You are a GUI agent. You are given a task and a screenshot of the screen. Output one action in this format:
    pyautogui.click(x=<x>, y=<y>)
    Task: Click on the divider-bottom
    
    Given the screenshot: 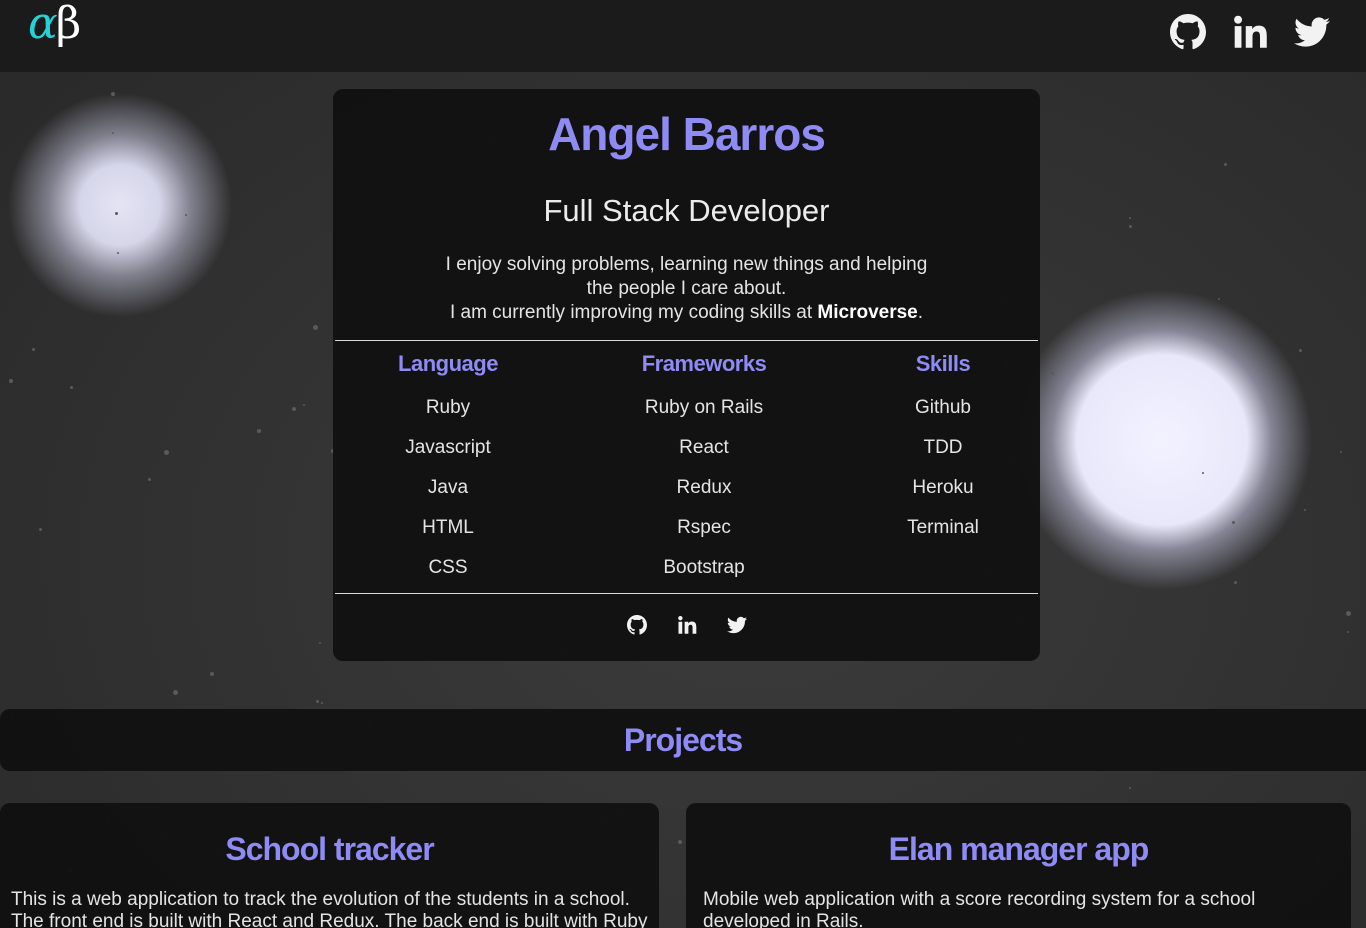 What is the action you would take?
    pyautogui.click(x=686, y=593)
    